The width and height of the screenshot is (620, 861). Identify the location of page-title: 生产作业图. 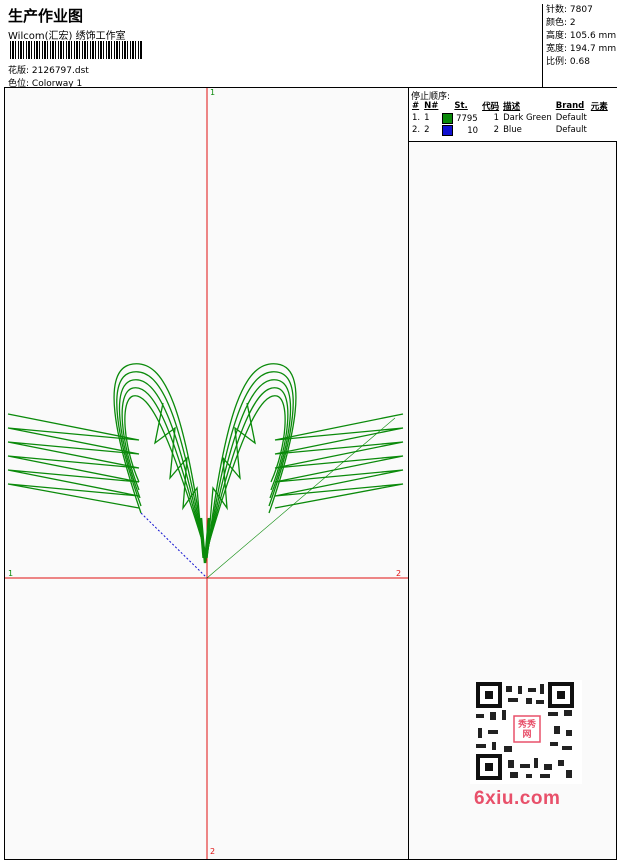
(46, 16).